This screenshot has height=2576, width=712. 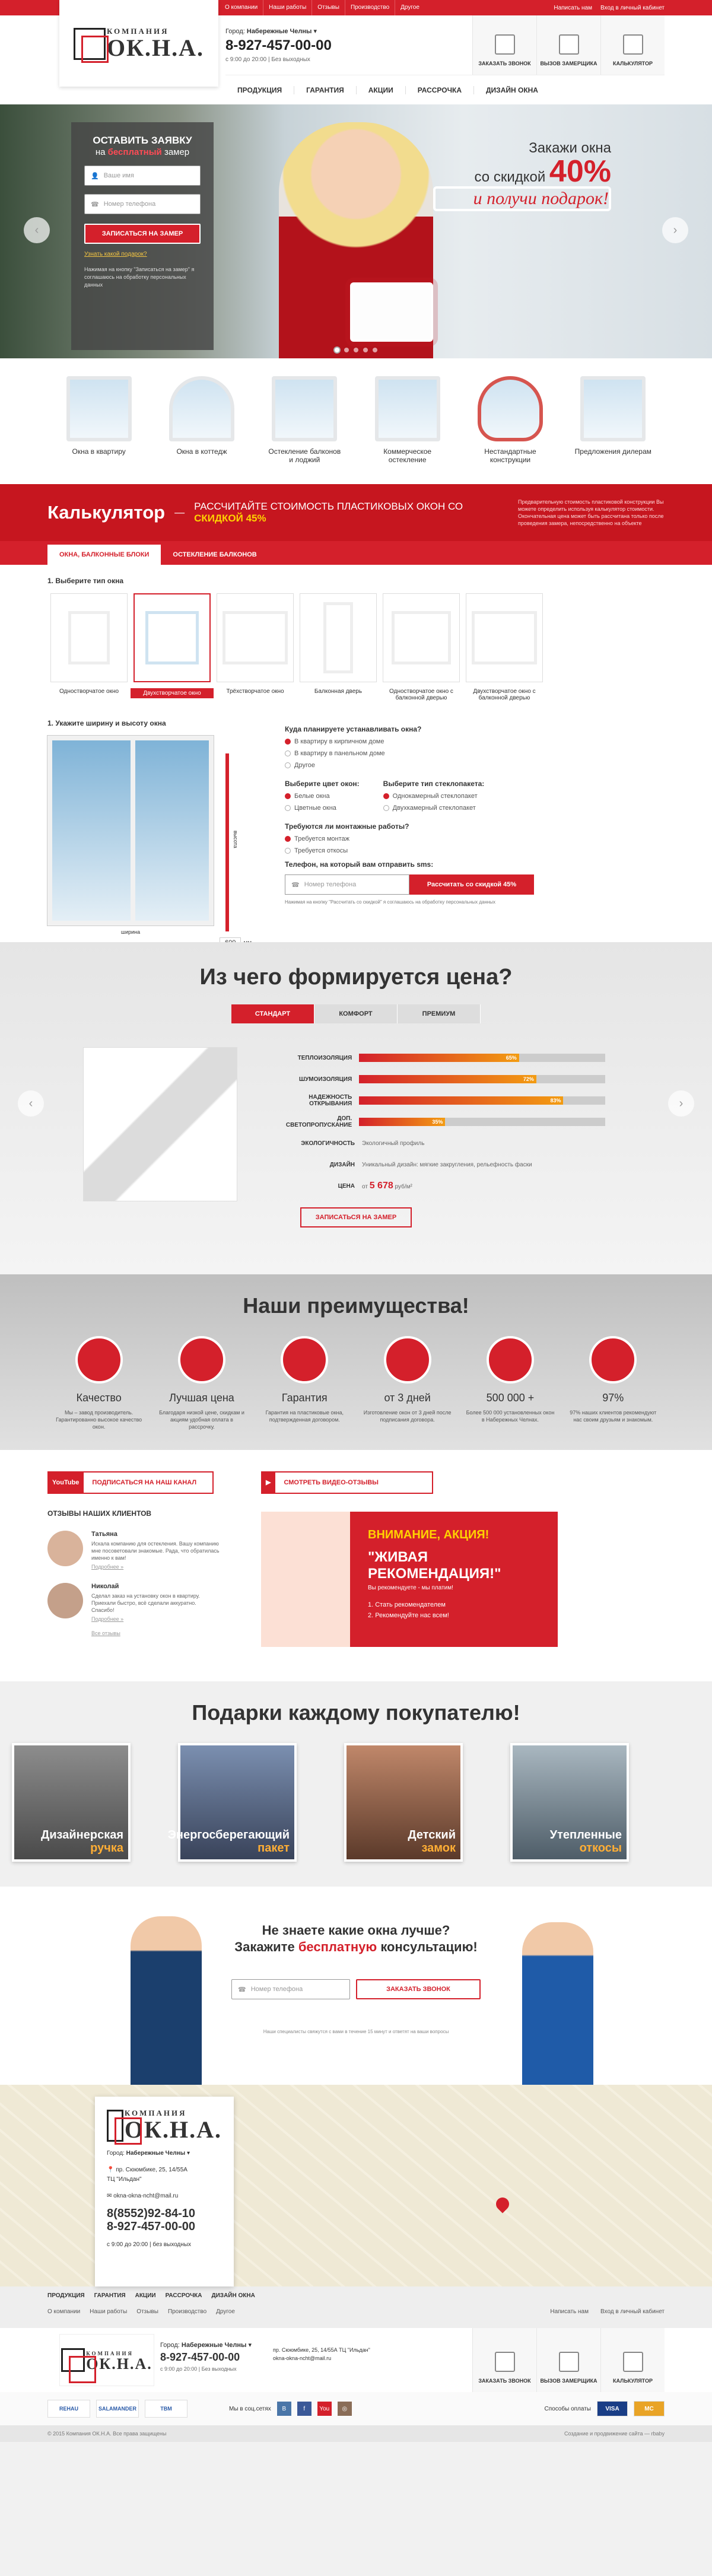 What do you see at coordinates (569, 2311) in the screenshot?
I see `footer-write-link: Написать нам` at bounding box center [569, 2311].